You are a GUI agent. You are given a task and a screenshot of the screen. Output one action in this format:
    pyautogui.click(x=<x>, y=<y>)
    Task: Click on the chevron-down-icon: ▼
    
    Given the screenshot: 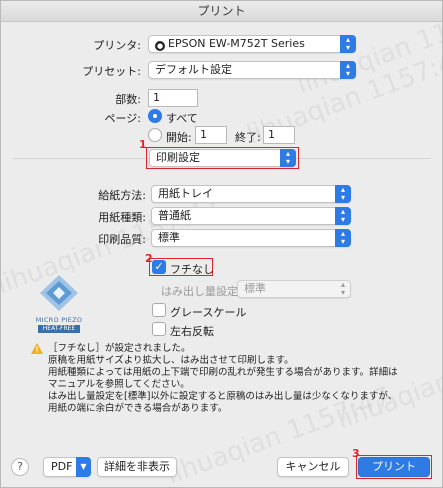 What is the action you would take?
    pyautogui.click(x=83, y=467)
    